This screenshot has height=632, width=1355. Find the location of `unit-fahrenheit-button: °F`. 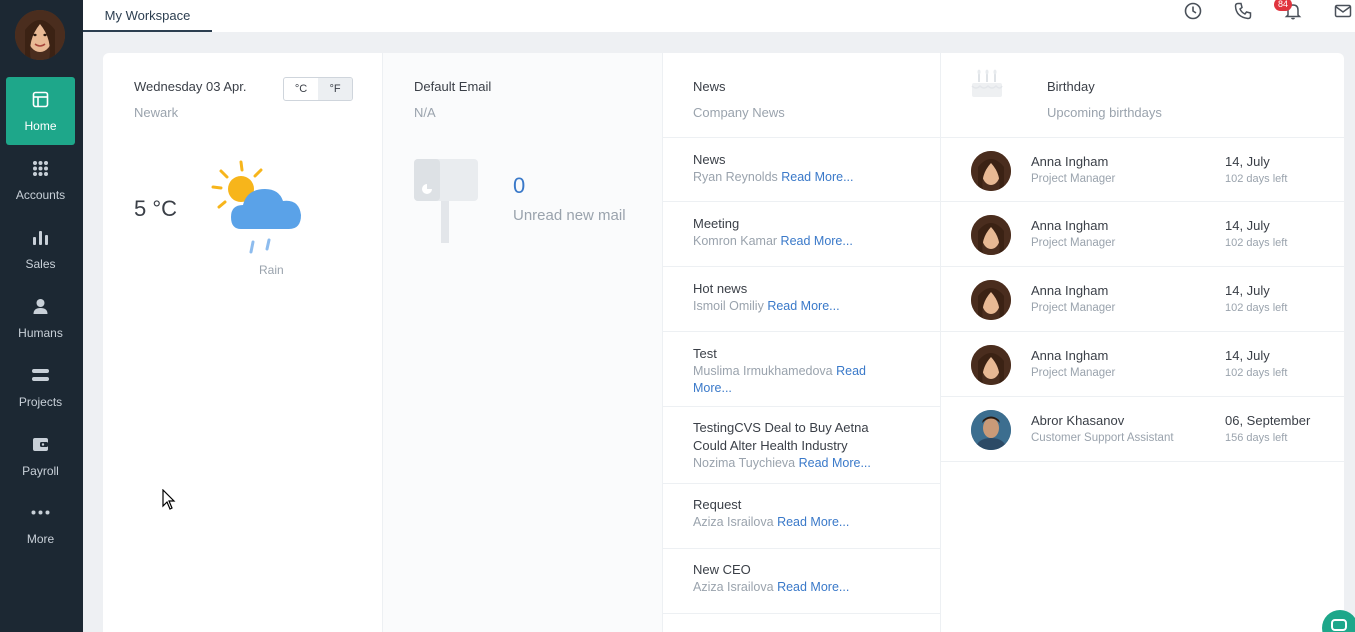

unit-fahrenheit-button: °F is located at coordinates (335, 89).